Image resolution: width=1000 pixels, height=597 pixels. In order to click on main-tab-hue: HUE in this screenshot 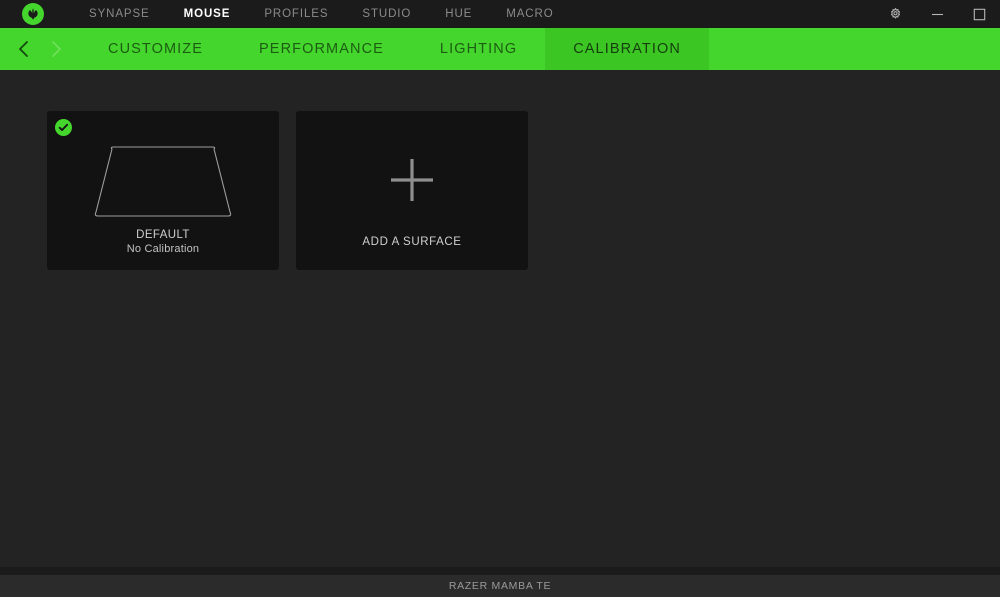, I will do `click(458, 14)`.